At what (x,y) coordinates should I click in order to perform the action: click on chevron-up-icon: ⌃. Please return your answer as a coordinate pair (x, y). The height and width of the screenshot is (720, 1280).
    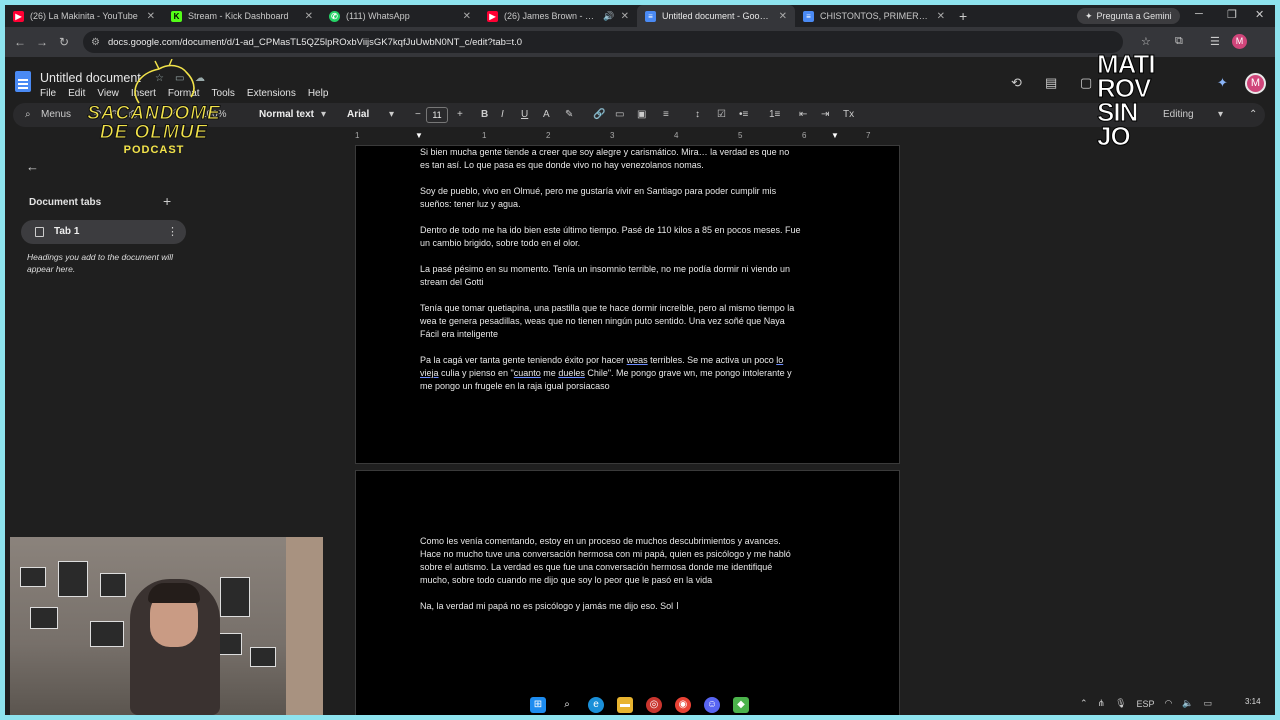
    Looking at the image, I should click on (1084, 703).